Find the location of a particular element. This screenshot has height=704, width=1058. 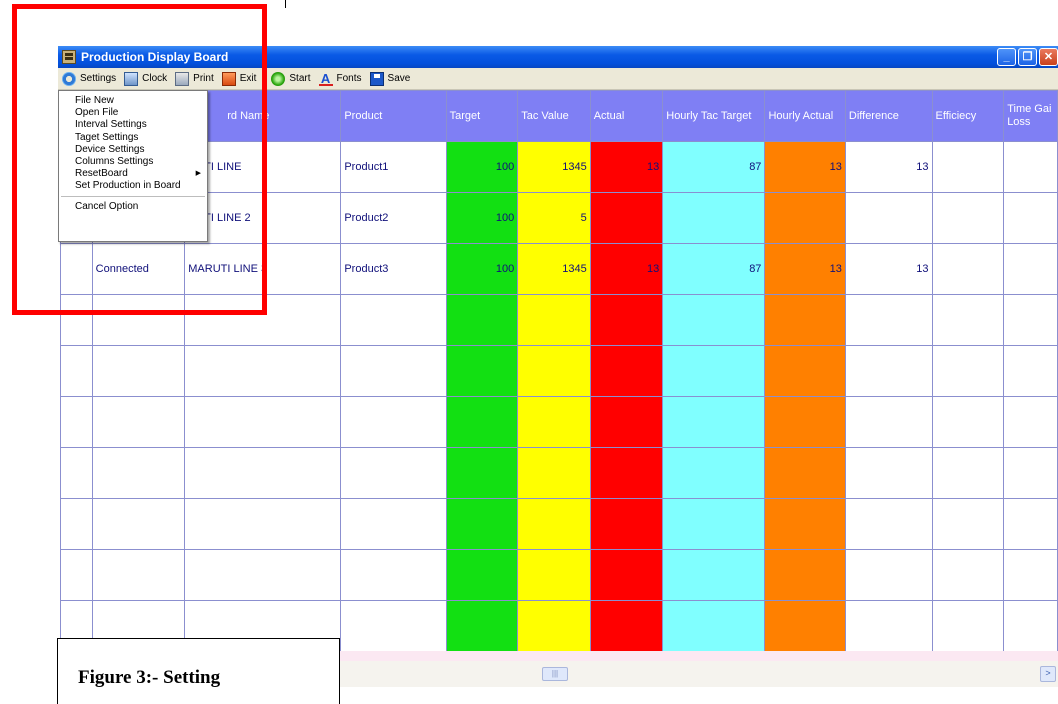

scroll-right-arrow-icon: > is located at coordinates (1048, 674).